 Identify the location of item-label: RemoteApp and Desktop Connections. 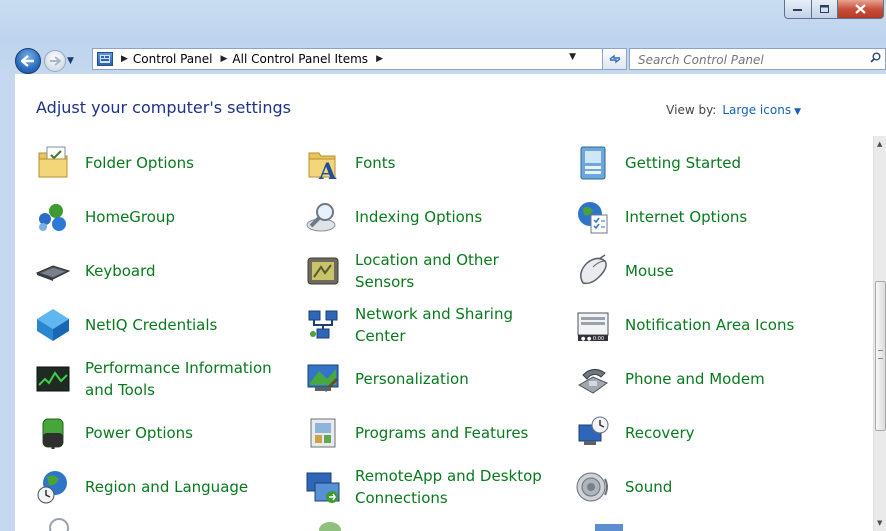
(455, 487).